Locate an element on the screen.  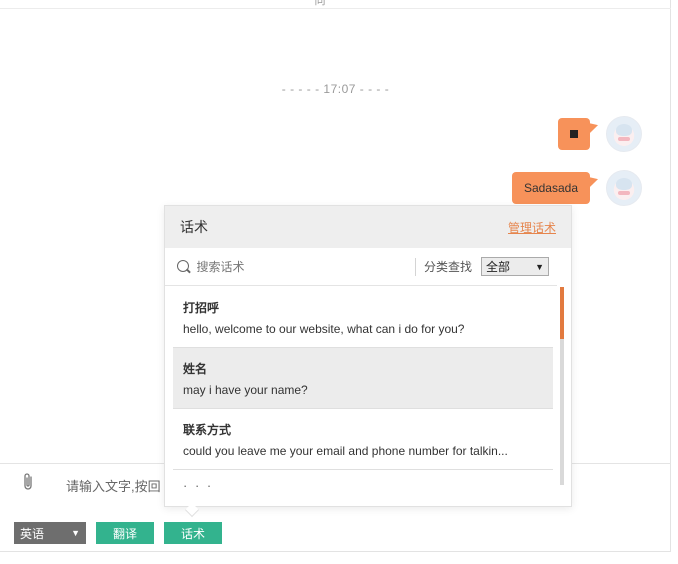
input-toolbar: 英语 ▼ 翻译 话术 is located at coordinates (118, 533).